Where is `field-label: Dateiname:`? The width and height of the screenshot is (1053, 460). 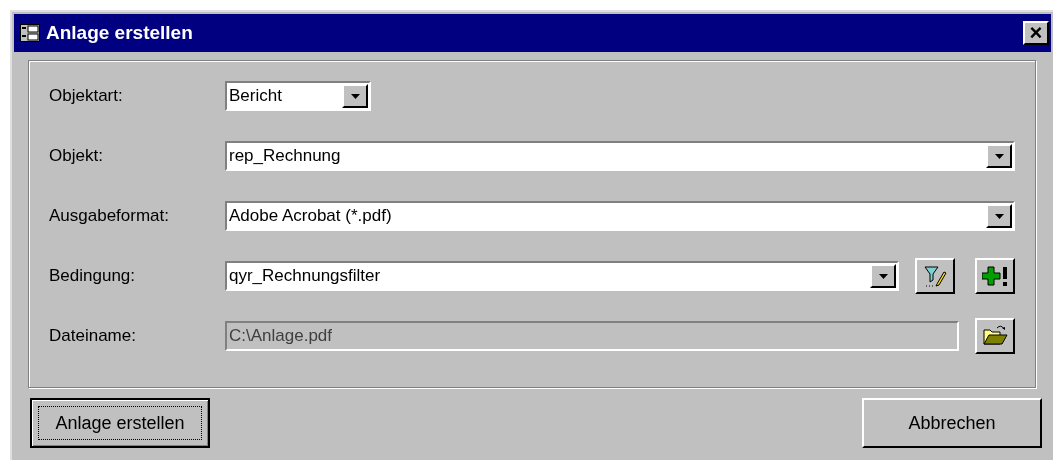
field-label: Dateiname: is located at coordinates (93, 336).